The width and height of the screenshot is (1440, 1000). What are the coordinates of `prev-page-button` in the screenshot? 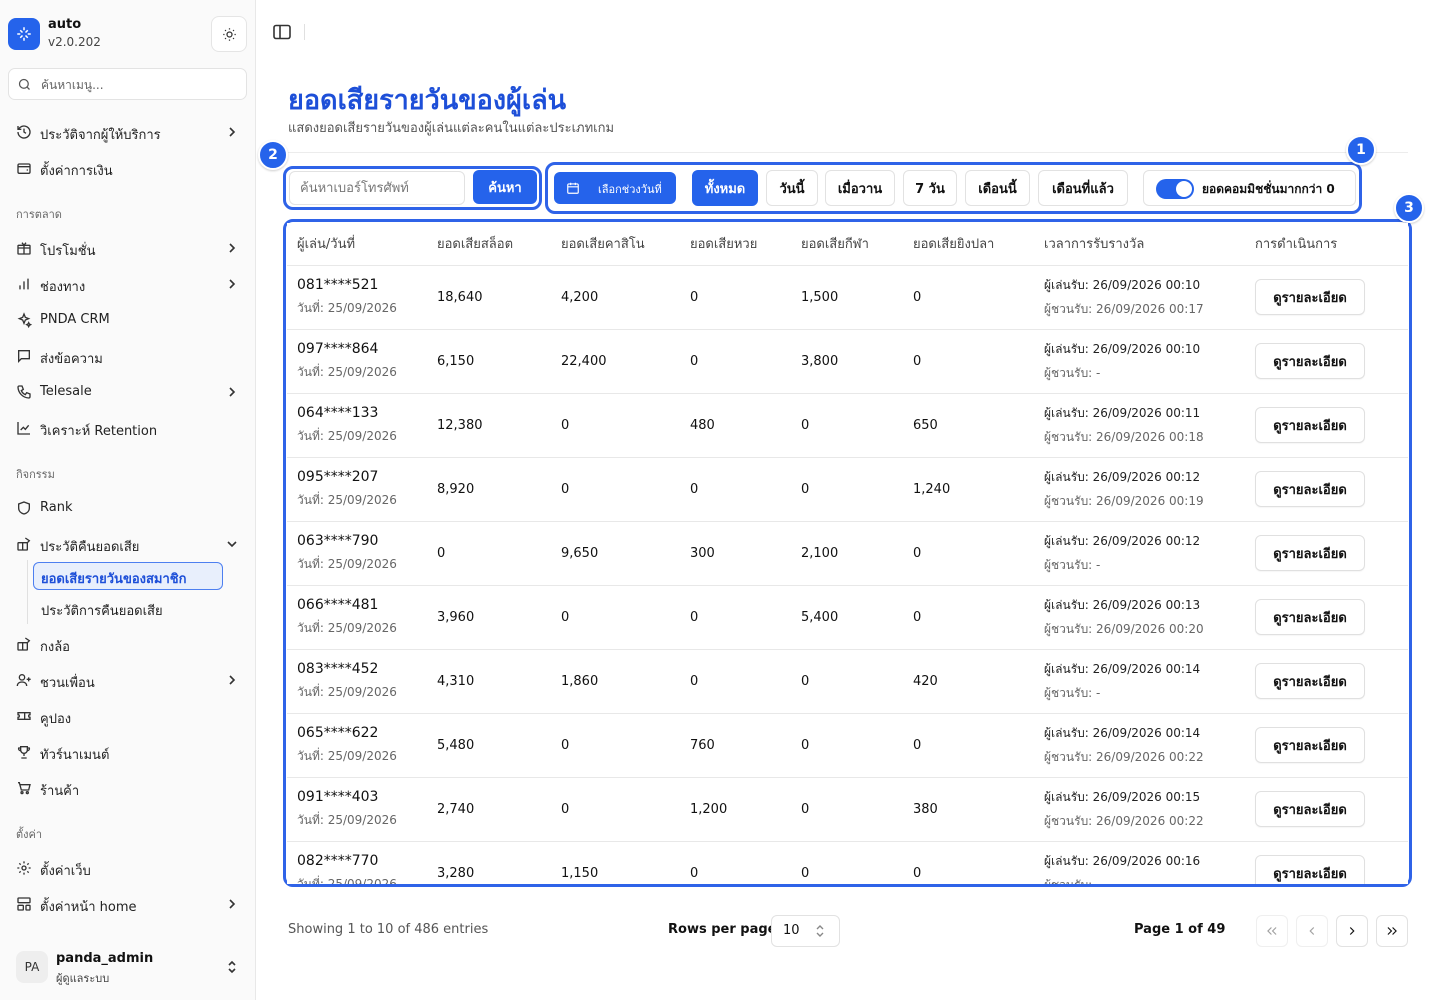 It's located at (1312, 931).